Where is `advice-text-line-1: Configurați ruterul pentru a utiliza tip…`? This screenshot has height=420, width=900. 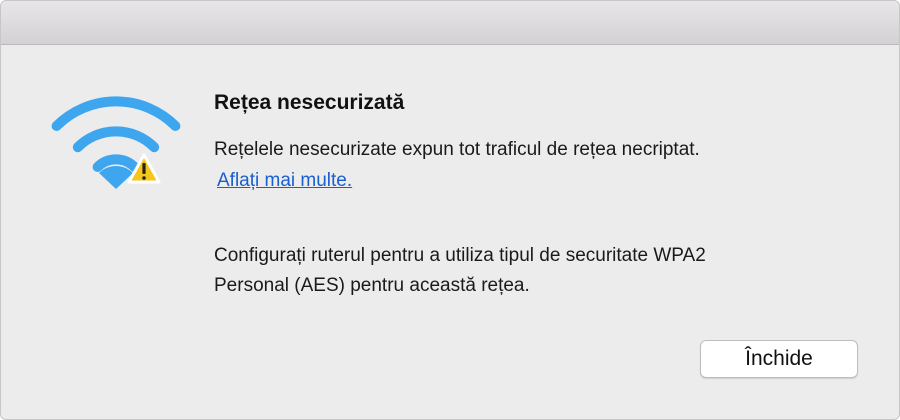 advice-text-line-1: Configurați ruterul pentru a utiliza tip… is located at coordinates (460, 255).